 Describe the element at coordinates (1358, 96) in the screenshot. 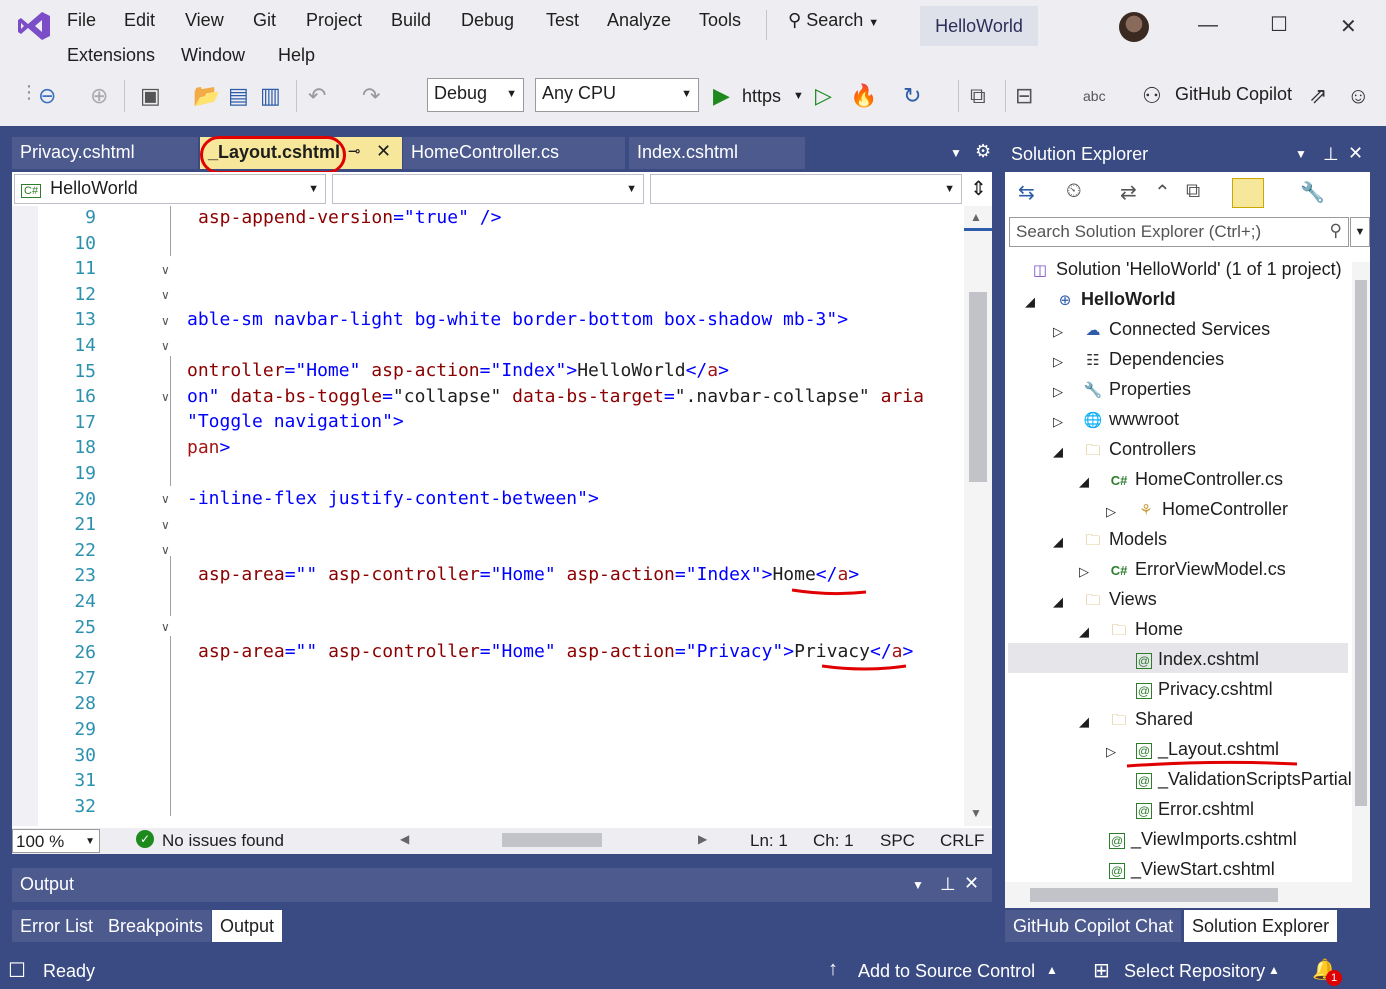

I see `feedback-icon: ☺` at that location.